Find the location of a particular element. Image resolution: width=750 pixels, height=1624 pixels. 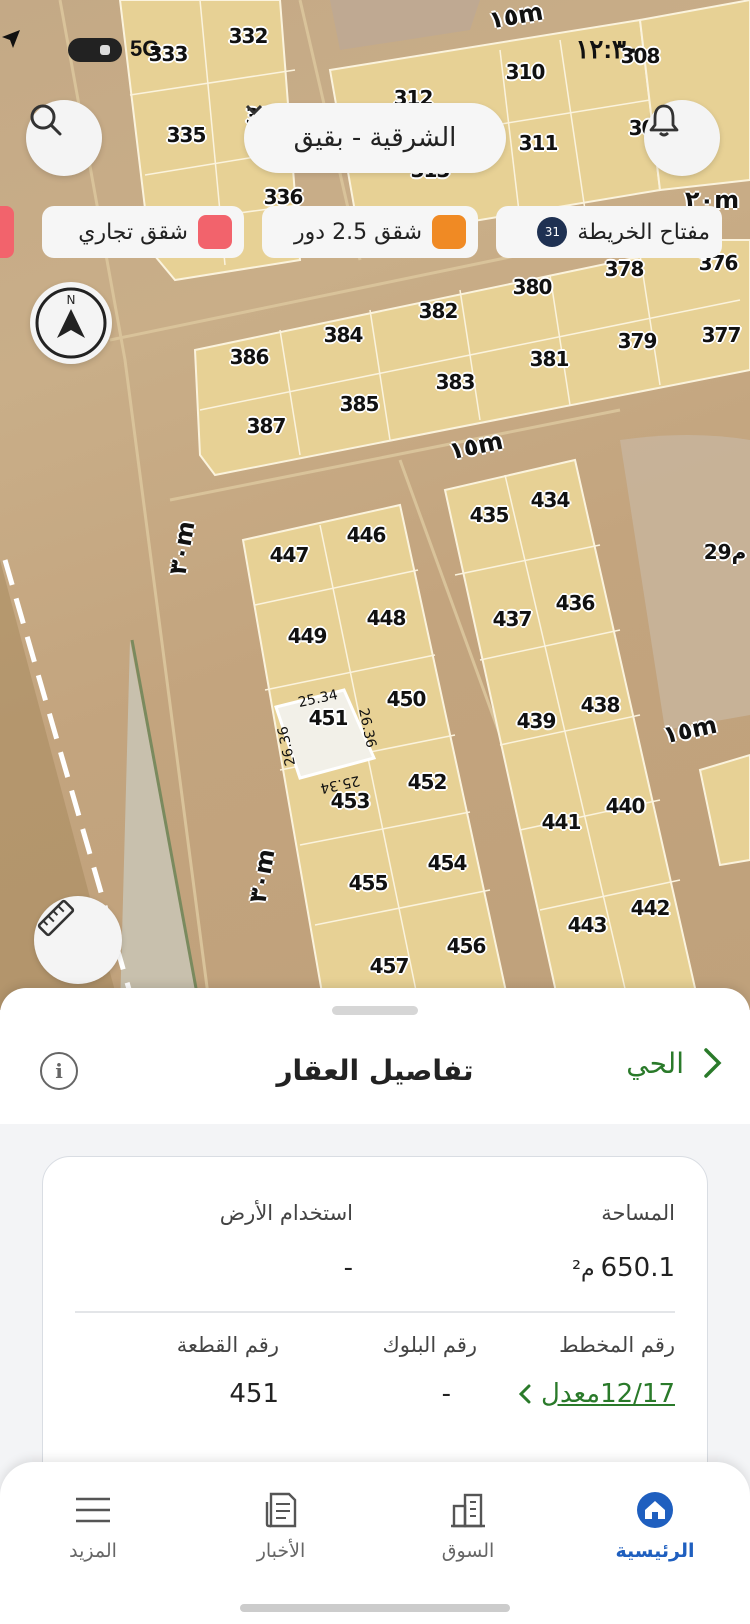

location-arrow-icon is located at coordinates (11, 39).